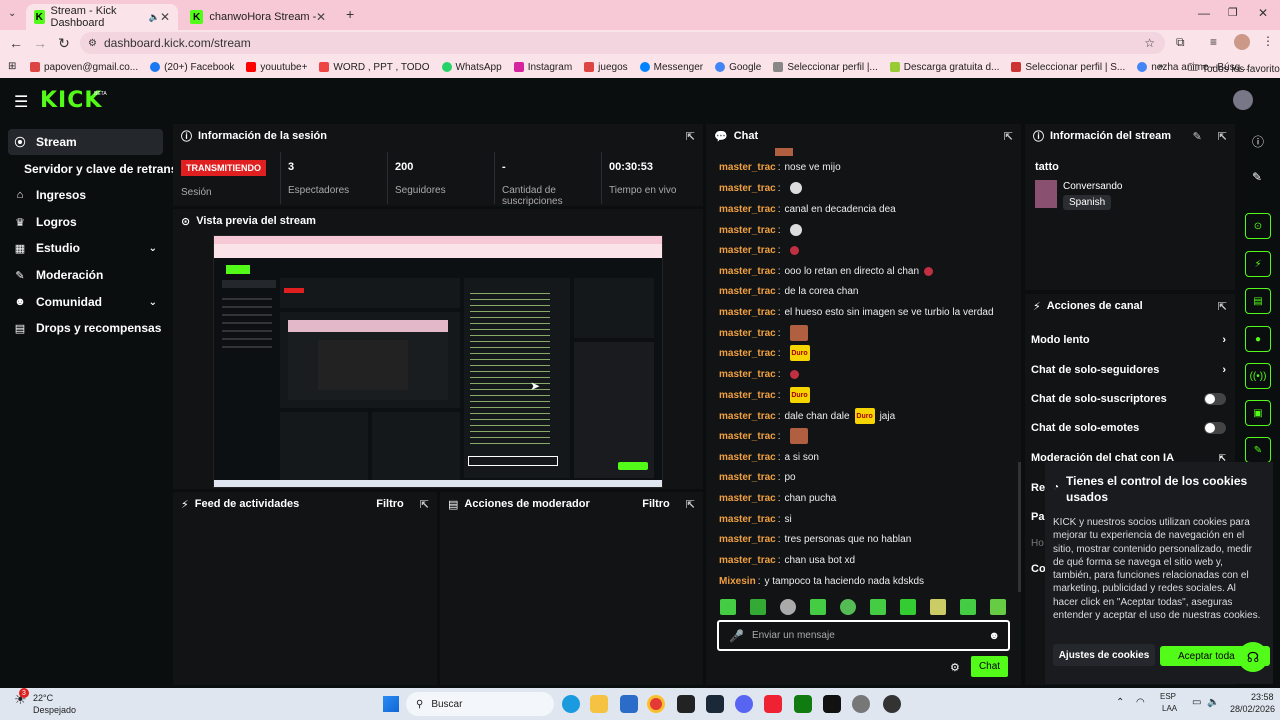 The height and width of the screenshot is (720, 1280). What do you see at coordinates (1120, 702) in the screenshot?
I see `tray-chevron-icon: ⌃` at bounding box center [1120, 702].